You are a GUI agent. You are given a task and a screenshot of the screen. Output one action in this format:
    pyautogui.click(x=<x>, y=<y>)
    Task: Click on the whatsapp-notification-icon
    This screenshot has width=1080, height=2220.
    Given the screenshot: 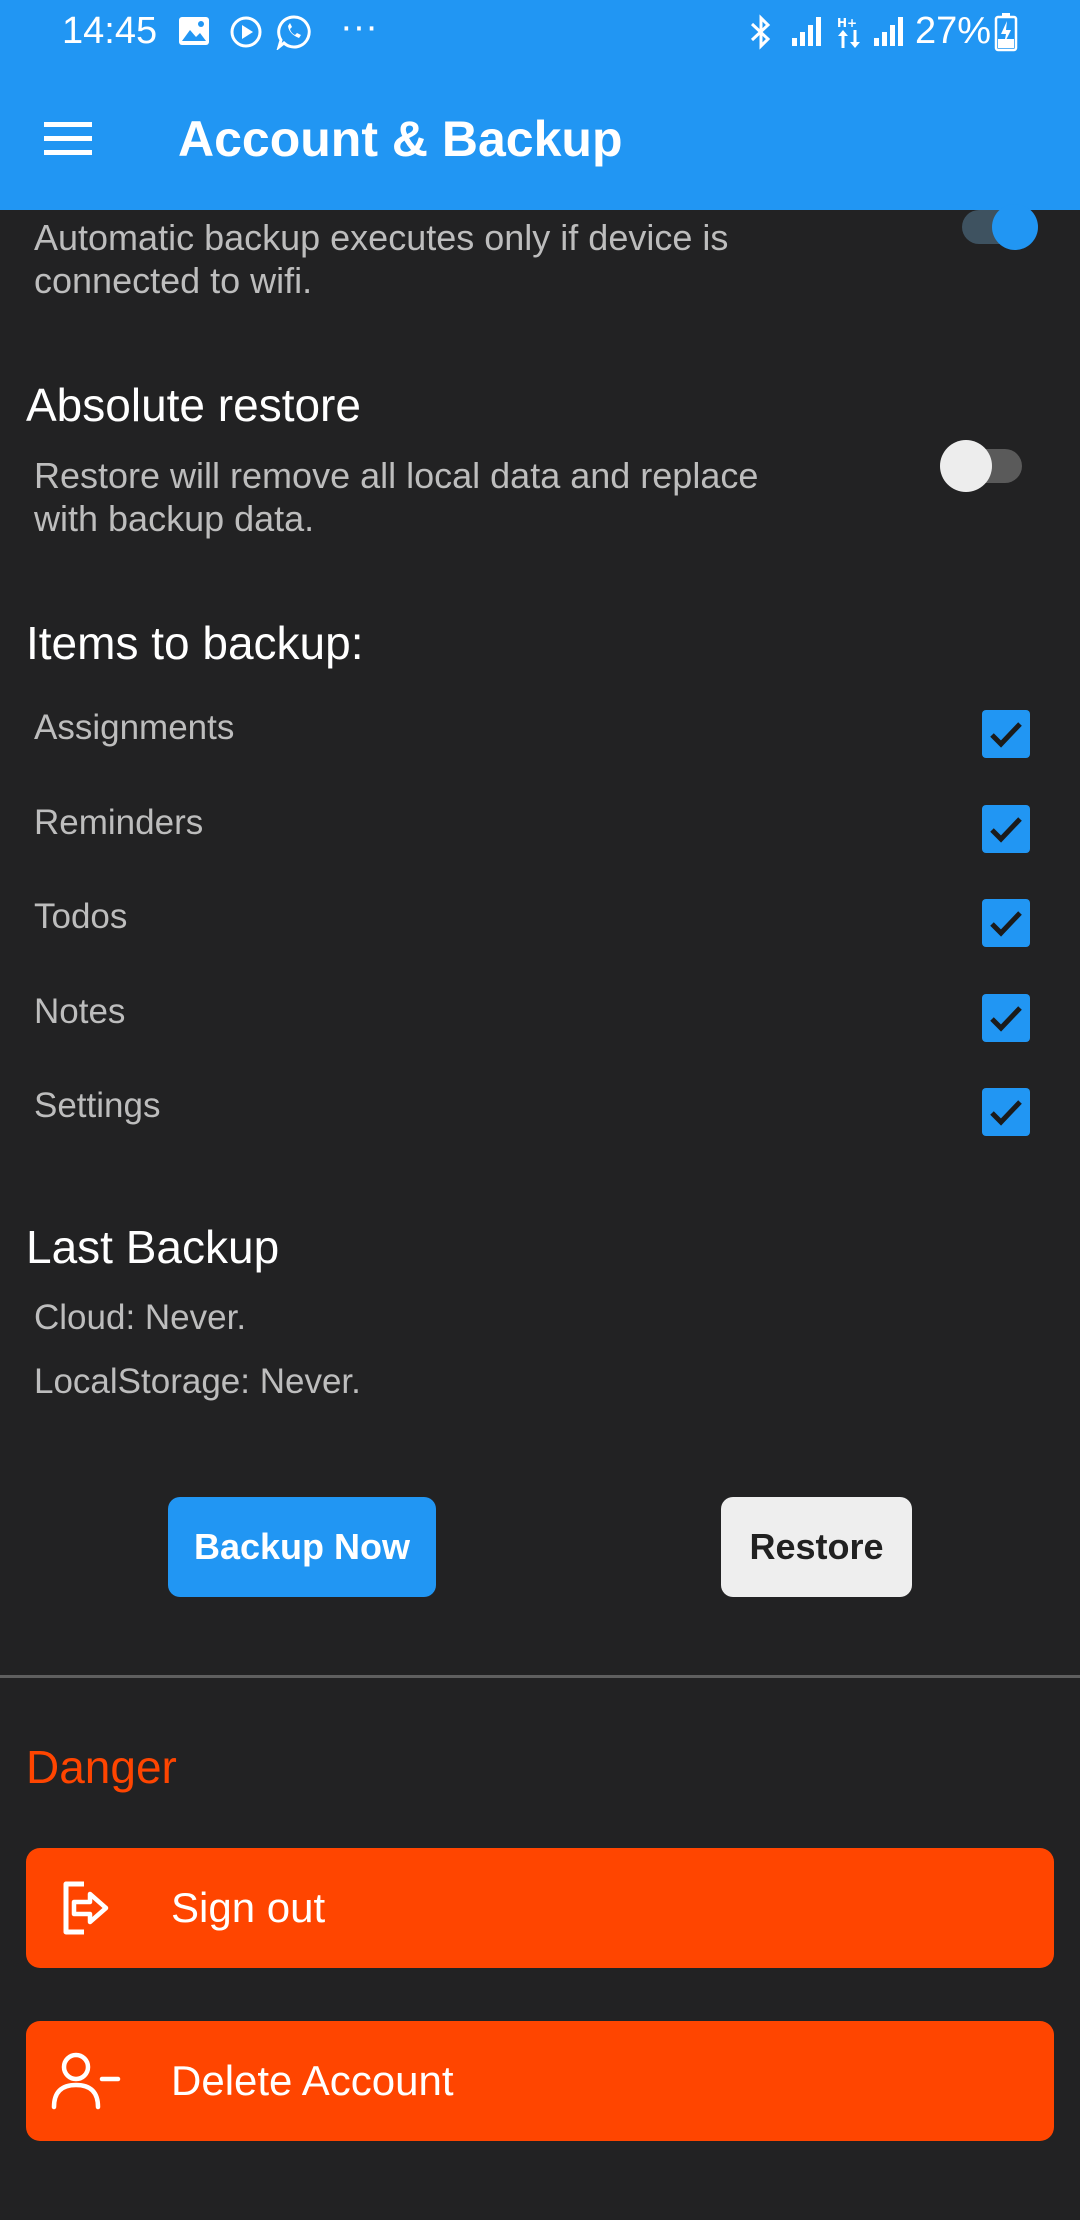 What is the action you would take?
    pyautogui.click(x=293, y=32)
    